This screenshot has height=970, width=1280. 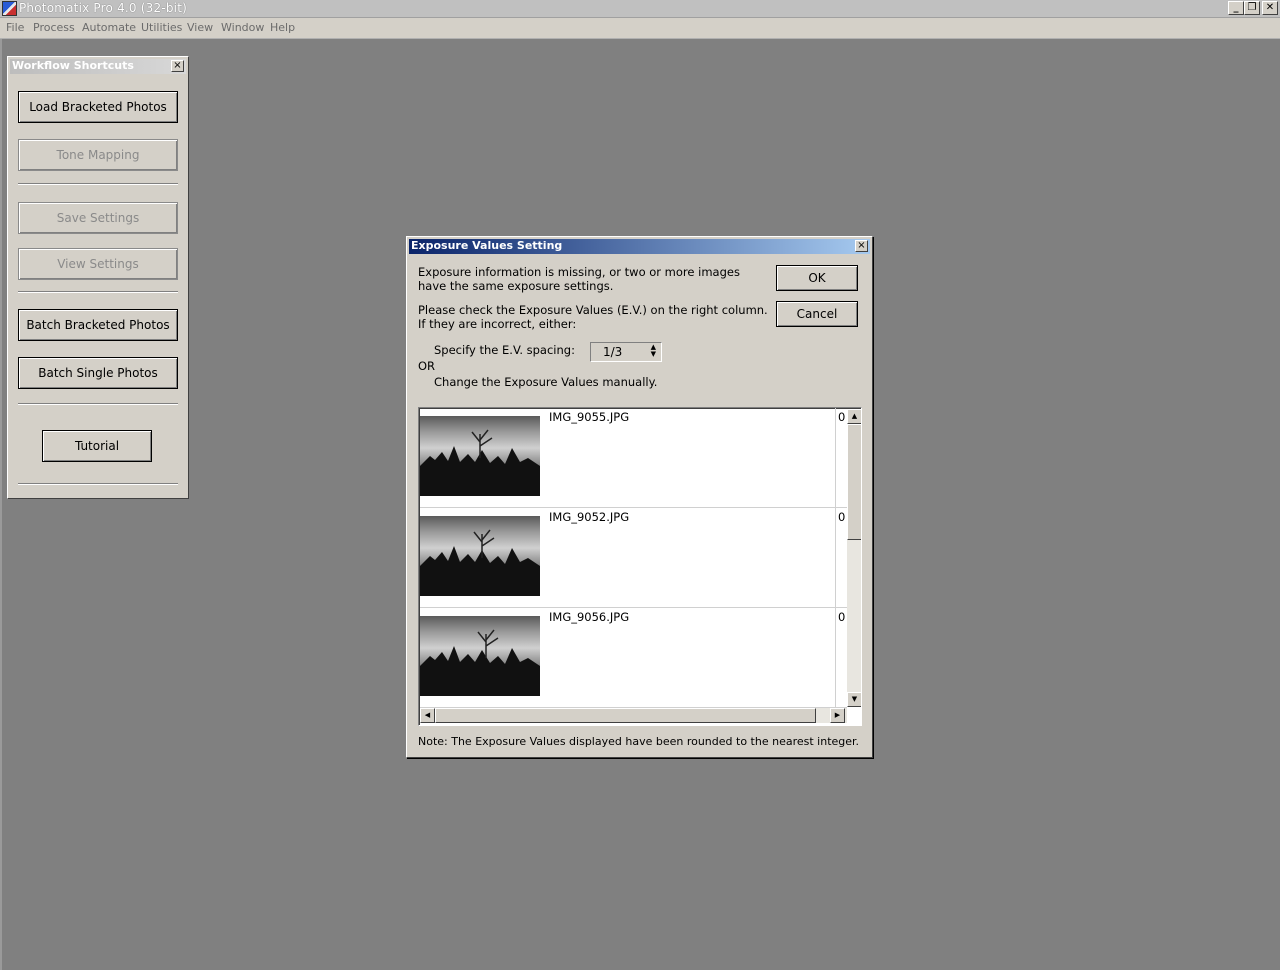 What do you see at coordinates (589, 417) in the screenshot?
I see `file-name: IMG_9055.JPG` at bounding box center [589, 417].